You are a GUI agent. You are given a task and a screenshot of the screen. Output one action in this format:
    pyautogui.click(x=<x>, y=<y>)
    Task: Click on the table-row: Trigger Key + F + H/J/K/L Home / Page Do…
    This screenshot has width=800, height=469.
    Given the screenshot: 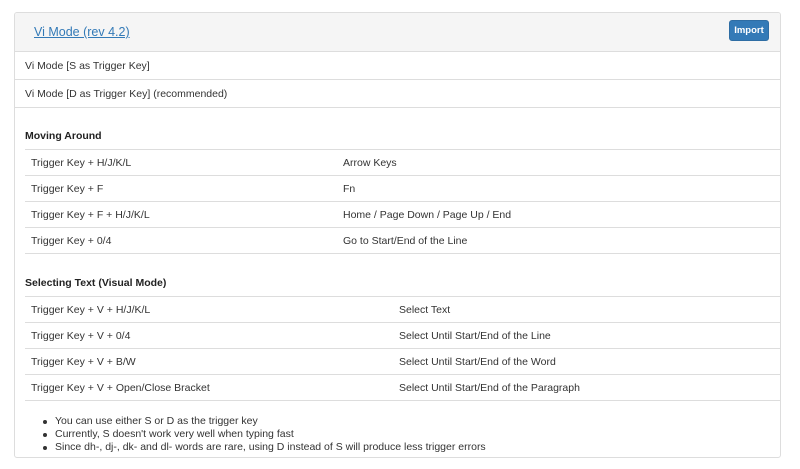 What is the action you would take?
    pyautogui.click(x=402, y=214)
    